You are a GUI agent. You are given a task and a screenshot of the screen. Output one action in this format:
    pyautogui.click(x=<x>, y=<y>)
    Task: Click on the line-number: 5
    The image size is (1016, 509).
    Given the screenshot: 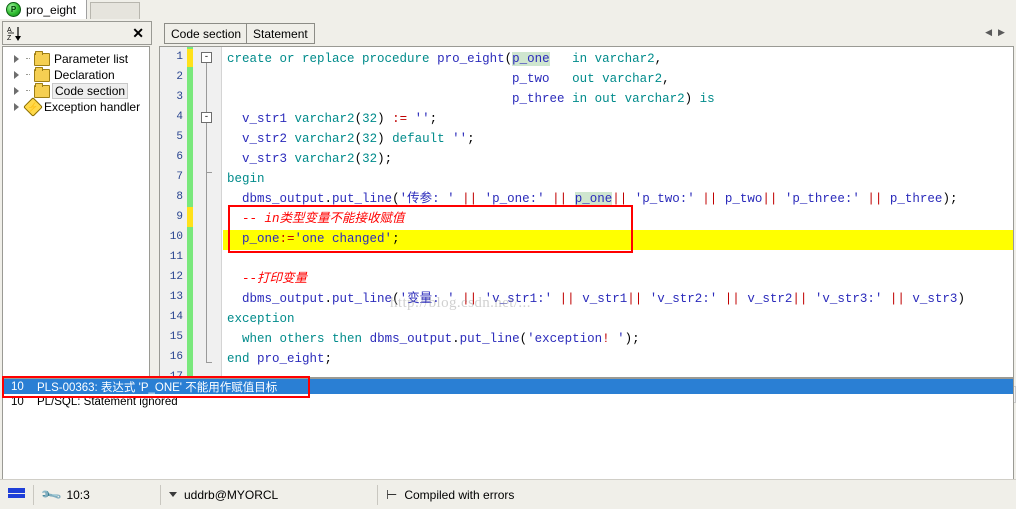 What is the action you would take?
    pyautogui.click(x=179, y=137)
    